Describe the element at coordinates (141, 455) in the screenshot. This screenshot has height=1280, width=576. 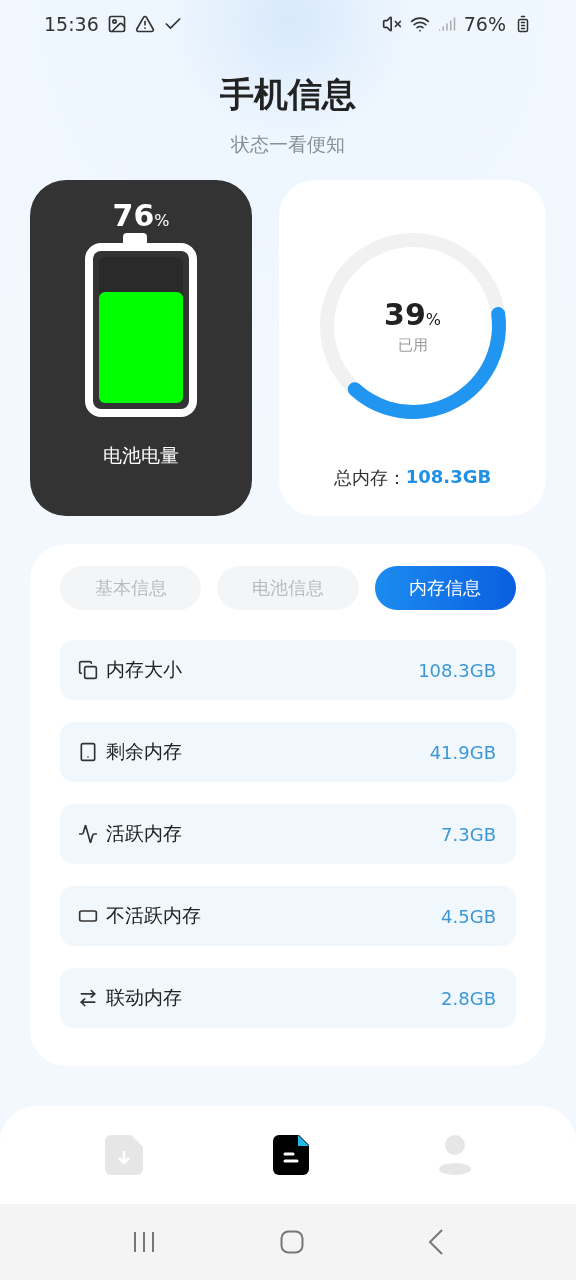
I see `battery-label: 电池电量` at that location.